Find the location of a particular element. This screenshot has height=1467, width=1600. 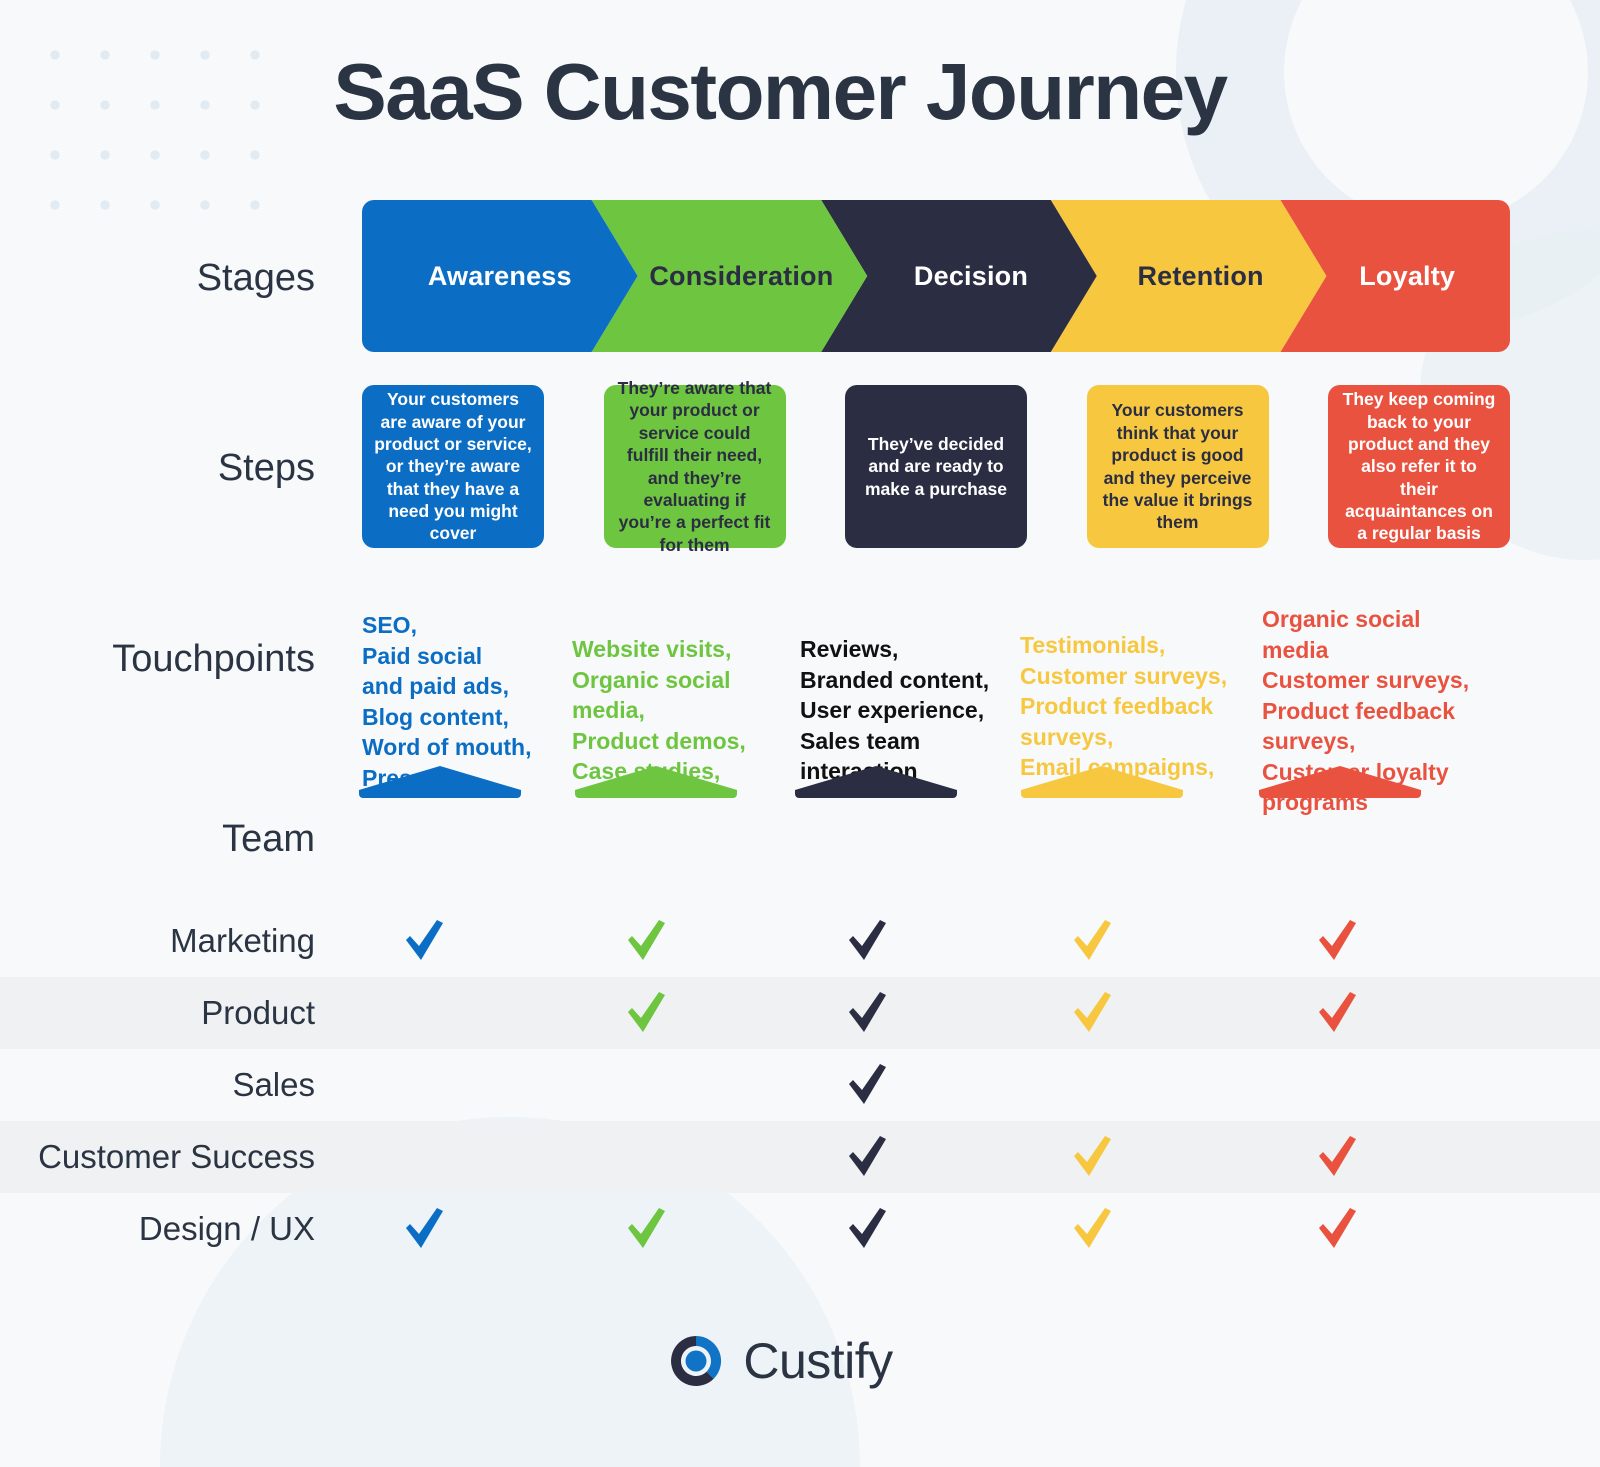

table-row: Sales is located at coordinates (800, 1085).